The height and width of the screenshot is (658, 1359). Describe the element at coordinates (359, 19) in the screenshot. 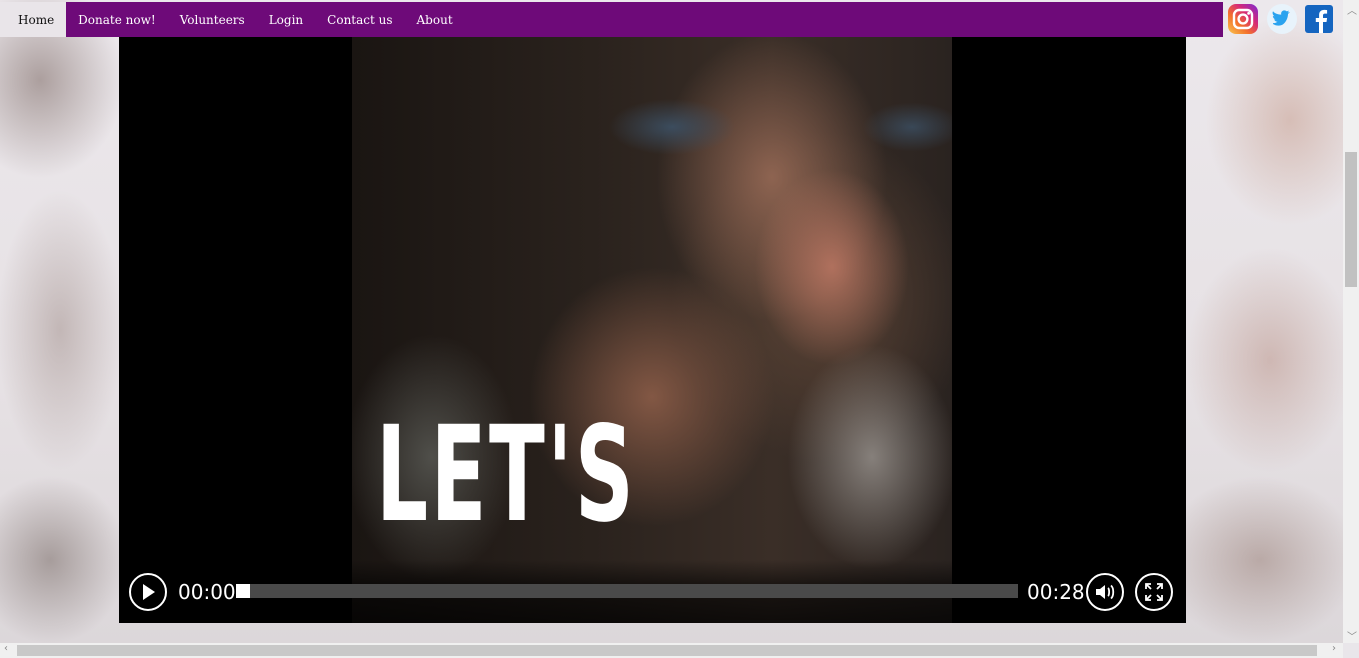

I see `nav-contact-us: Contact us` at that location.